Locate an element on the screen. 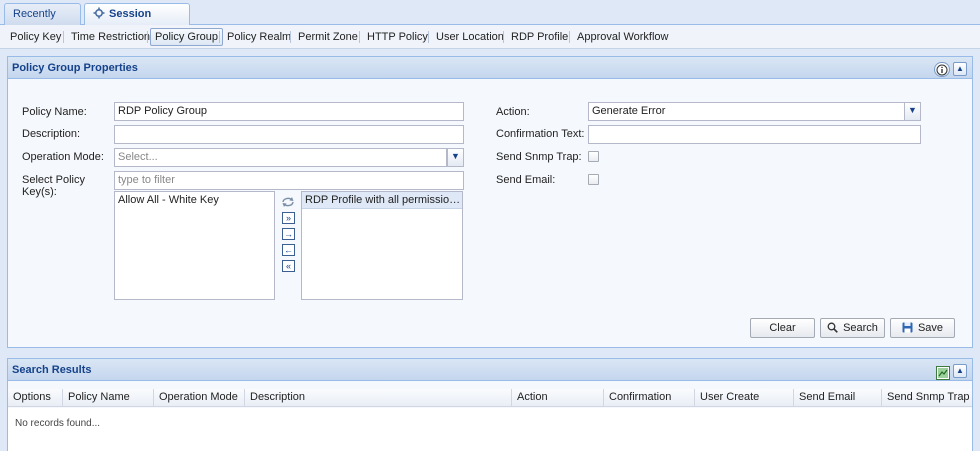  confirmation-text-input is located at coordinates (754, 134).